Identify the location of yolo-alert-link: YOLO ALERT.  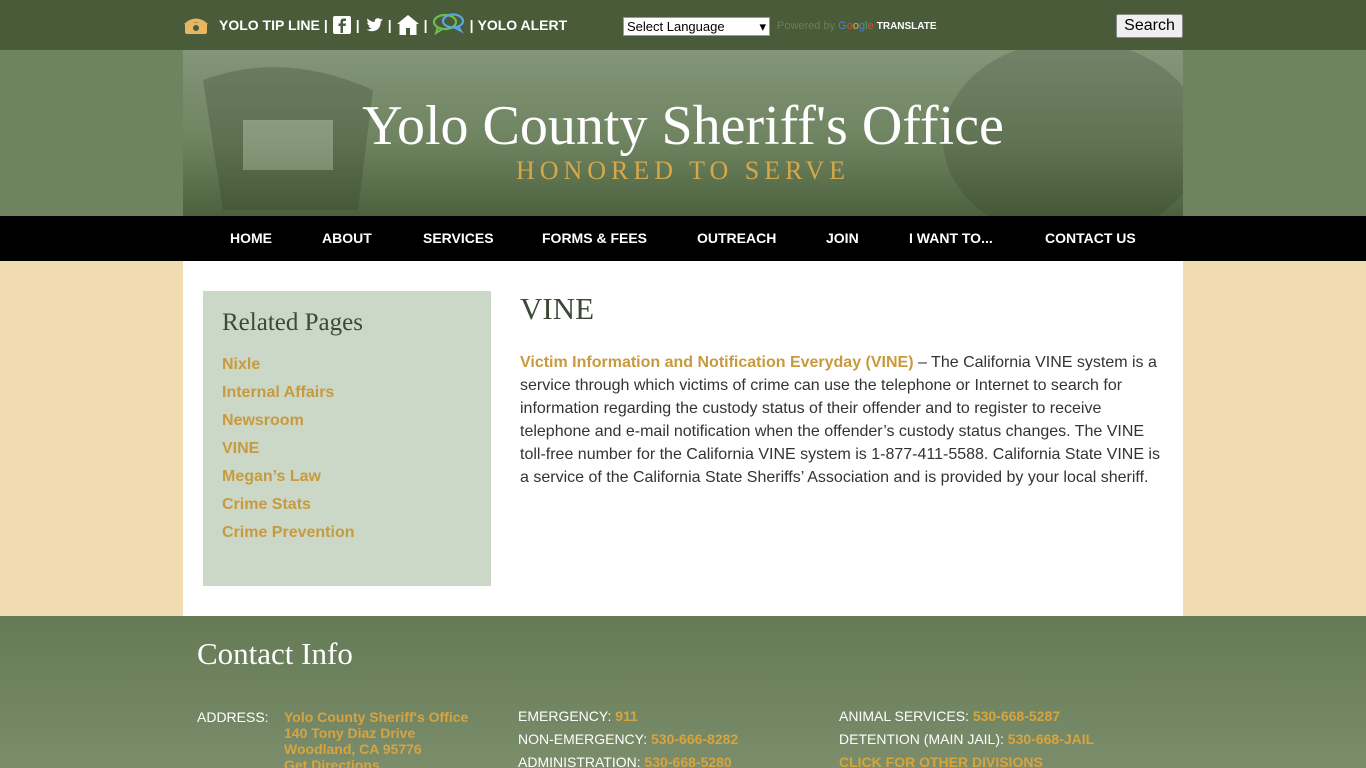
(522, 25).